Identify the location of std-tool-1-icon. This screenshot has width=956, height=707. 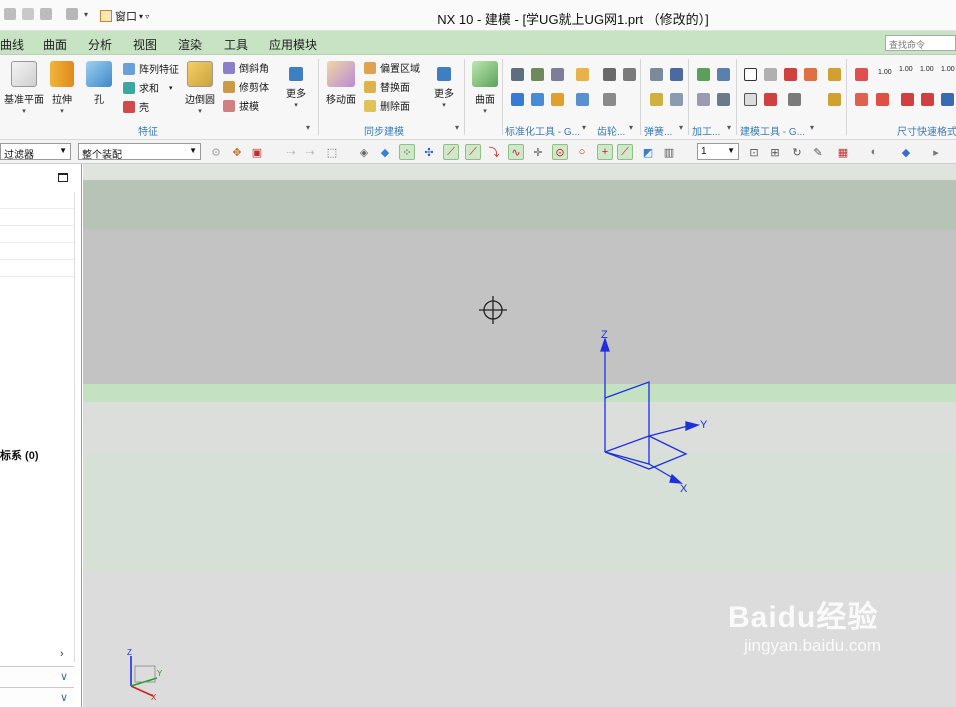
(517, 74).